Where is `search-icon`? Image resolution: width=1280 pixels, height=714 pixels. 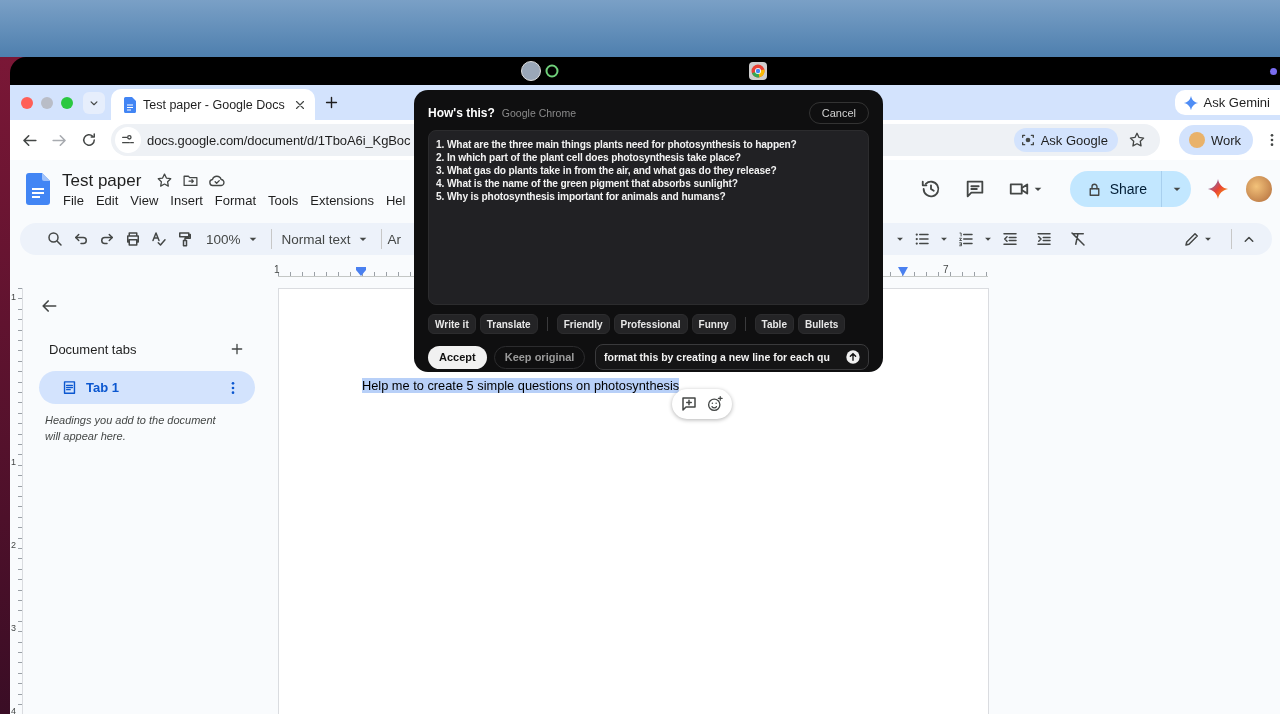
search-icon is located at coordinates (55, 239).